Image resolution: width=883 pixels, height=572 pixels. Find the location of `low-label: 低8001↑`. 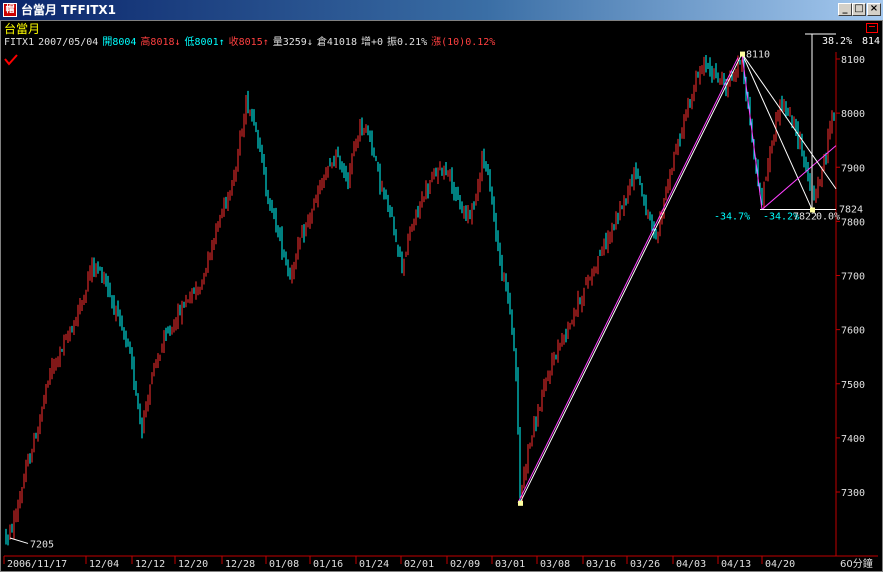

low-label: 低8001↑ is located at coordinates (204, 42).